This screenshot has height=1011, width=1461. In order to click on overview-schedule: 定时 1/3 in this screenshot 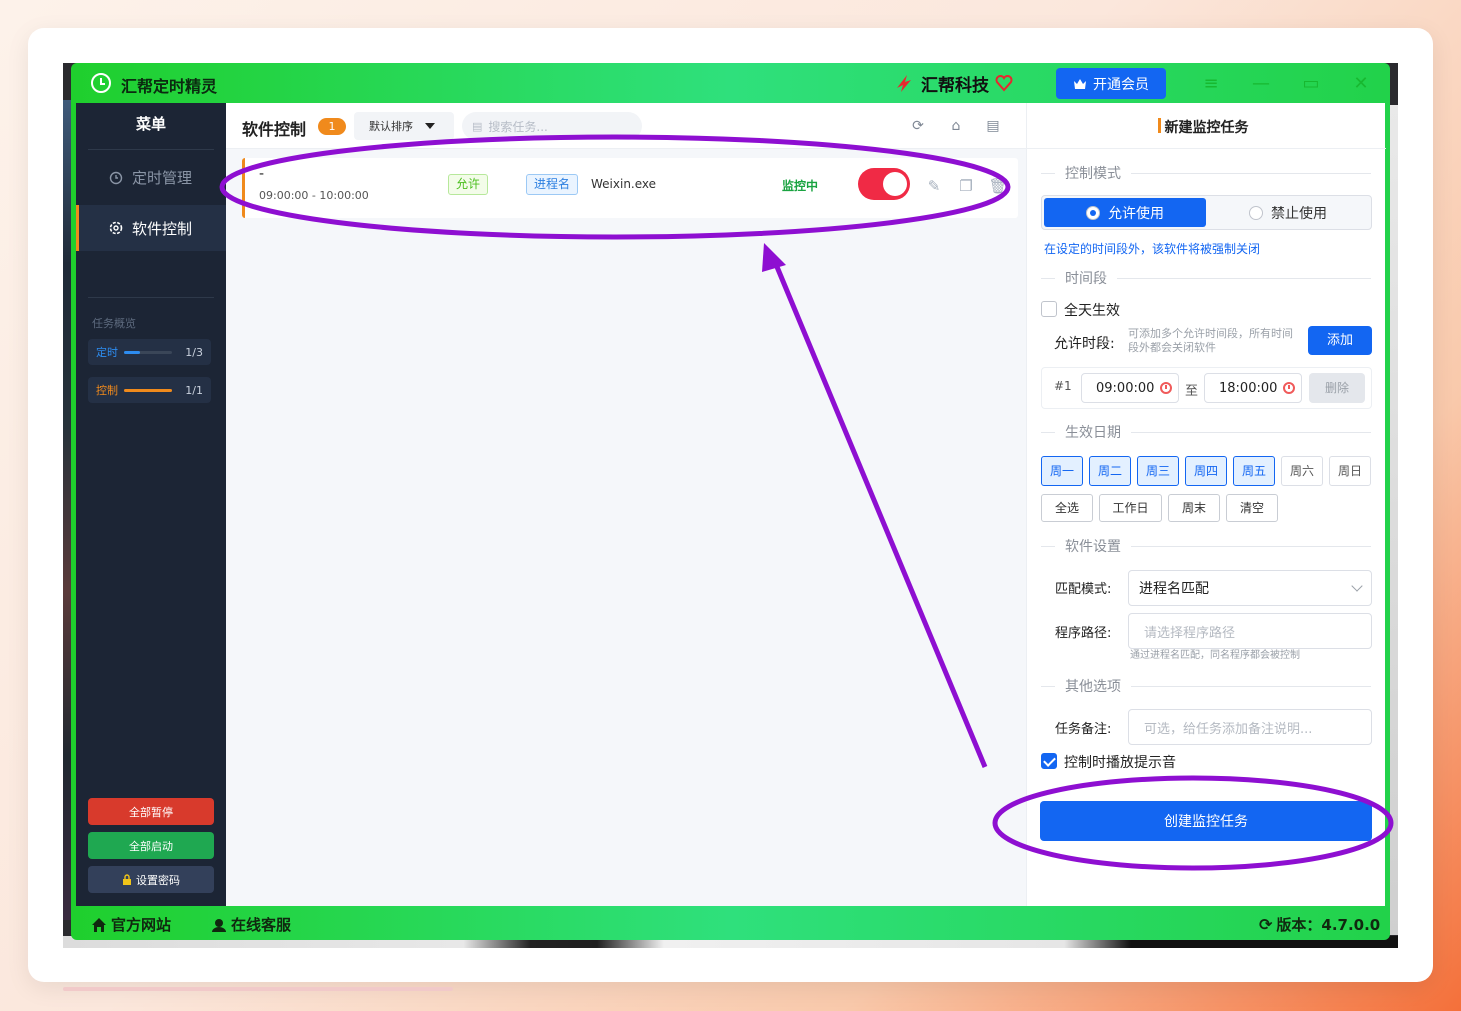, I will do `click(149, 352)`.